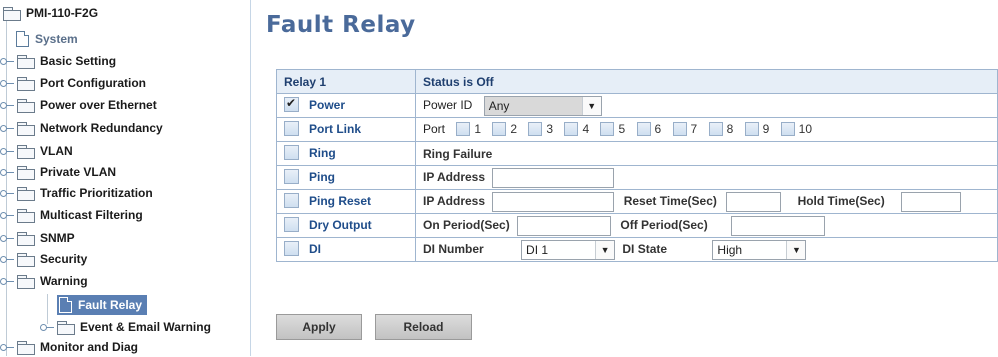 The height and width of the screenshot is (357, 998). What do you see at coordinates (715, 128) in the screenshot?
I see `port-8-checkbox` at bounding box center [715, 128].